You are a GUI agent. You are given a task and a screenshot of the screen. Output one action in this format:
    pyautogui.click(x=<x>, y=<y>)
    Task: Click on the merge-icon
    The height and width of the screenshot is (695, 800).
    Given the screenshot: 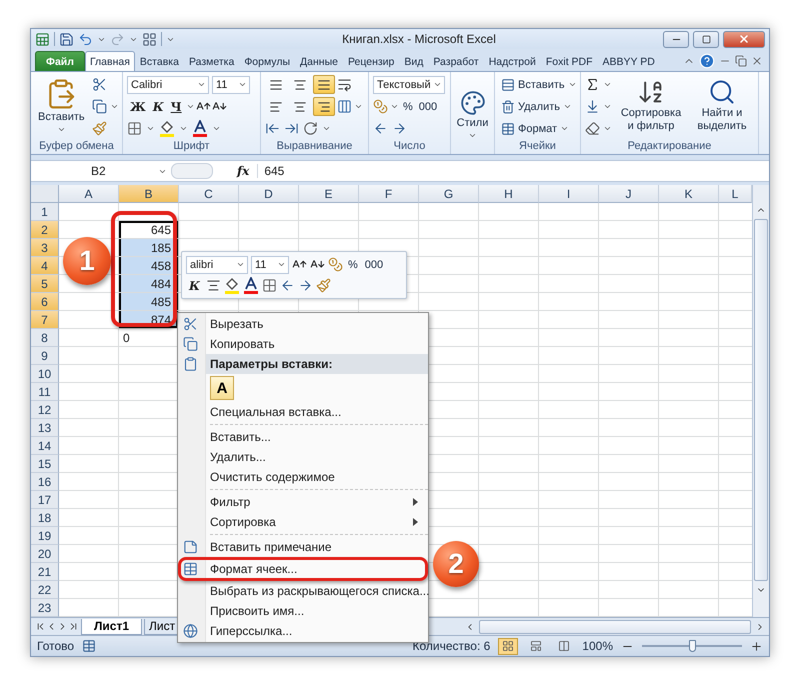 What is the action you would take?
    pyautogui.click(x=344, y=106)
    